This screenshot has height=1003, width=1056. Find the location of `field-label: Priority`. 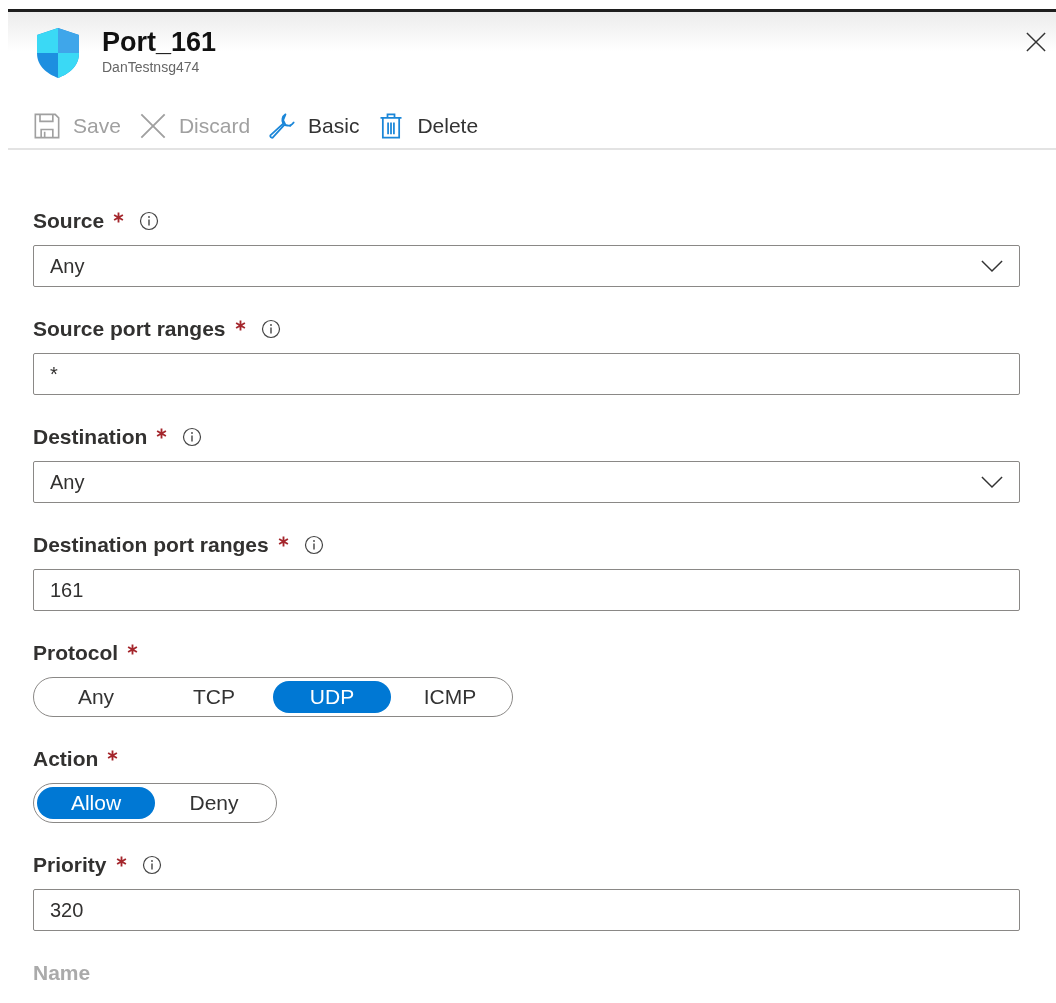

field-label: Priority is located at coordinates (70, 865).